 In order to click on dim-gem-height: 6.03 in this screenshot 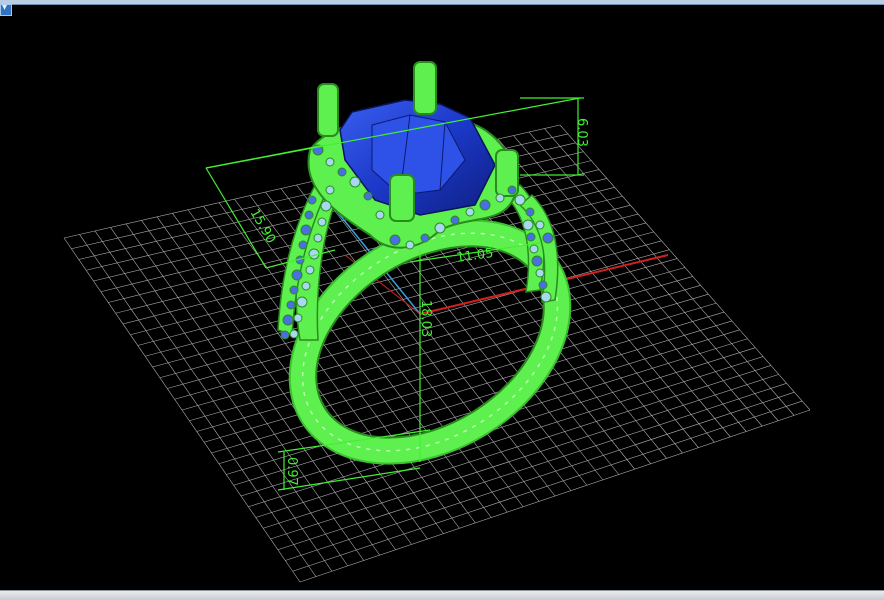, I will do `click(581, 132)`.